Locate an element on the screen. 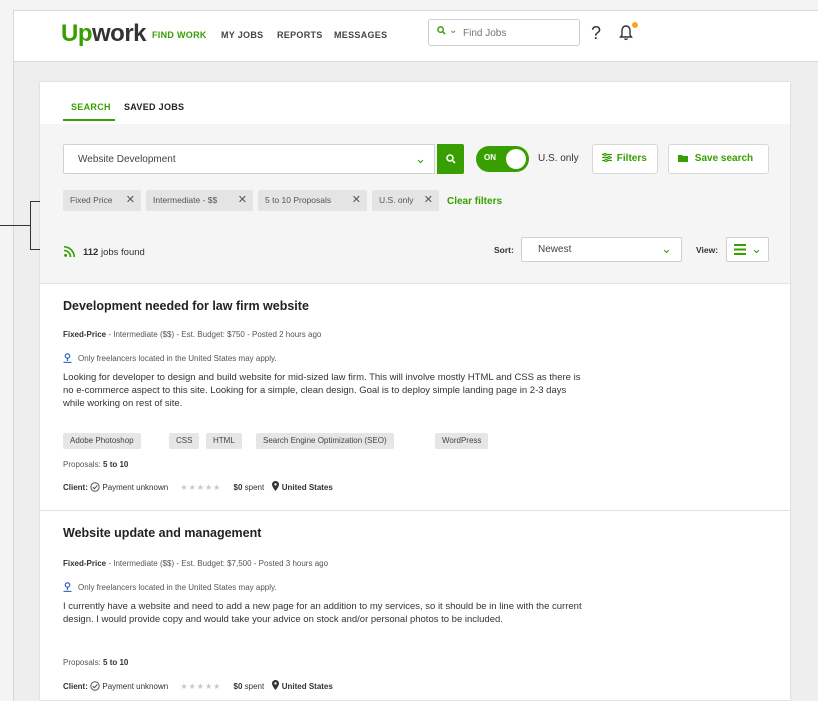 The width and height of the screenshot is (818, 701). skill-tag: HTML is located at coordinates (224, 441).